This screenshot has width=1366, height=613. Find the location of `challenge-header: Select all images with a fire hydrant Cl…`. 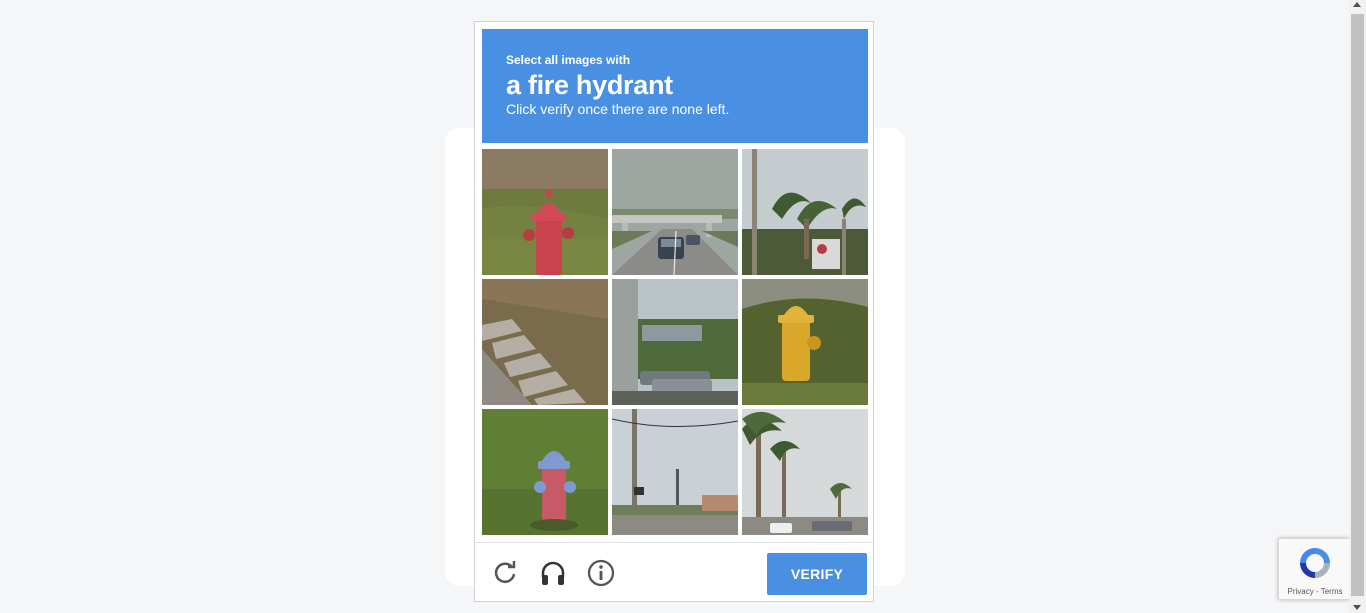

challenge-header: Select all images with a fire hydrant Cl… is located at coordinates (675, 86).